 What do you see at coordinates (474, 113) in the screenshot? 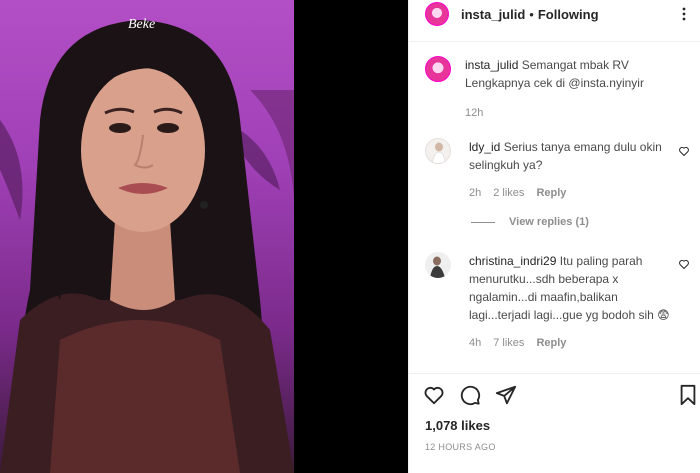
I see `caption-time: 12h` at bounding box center [474, 113].